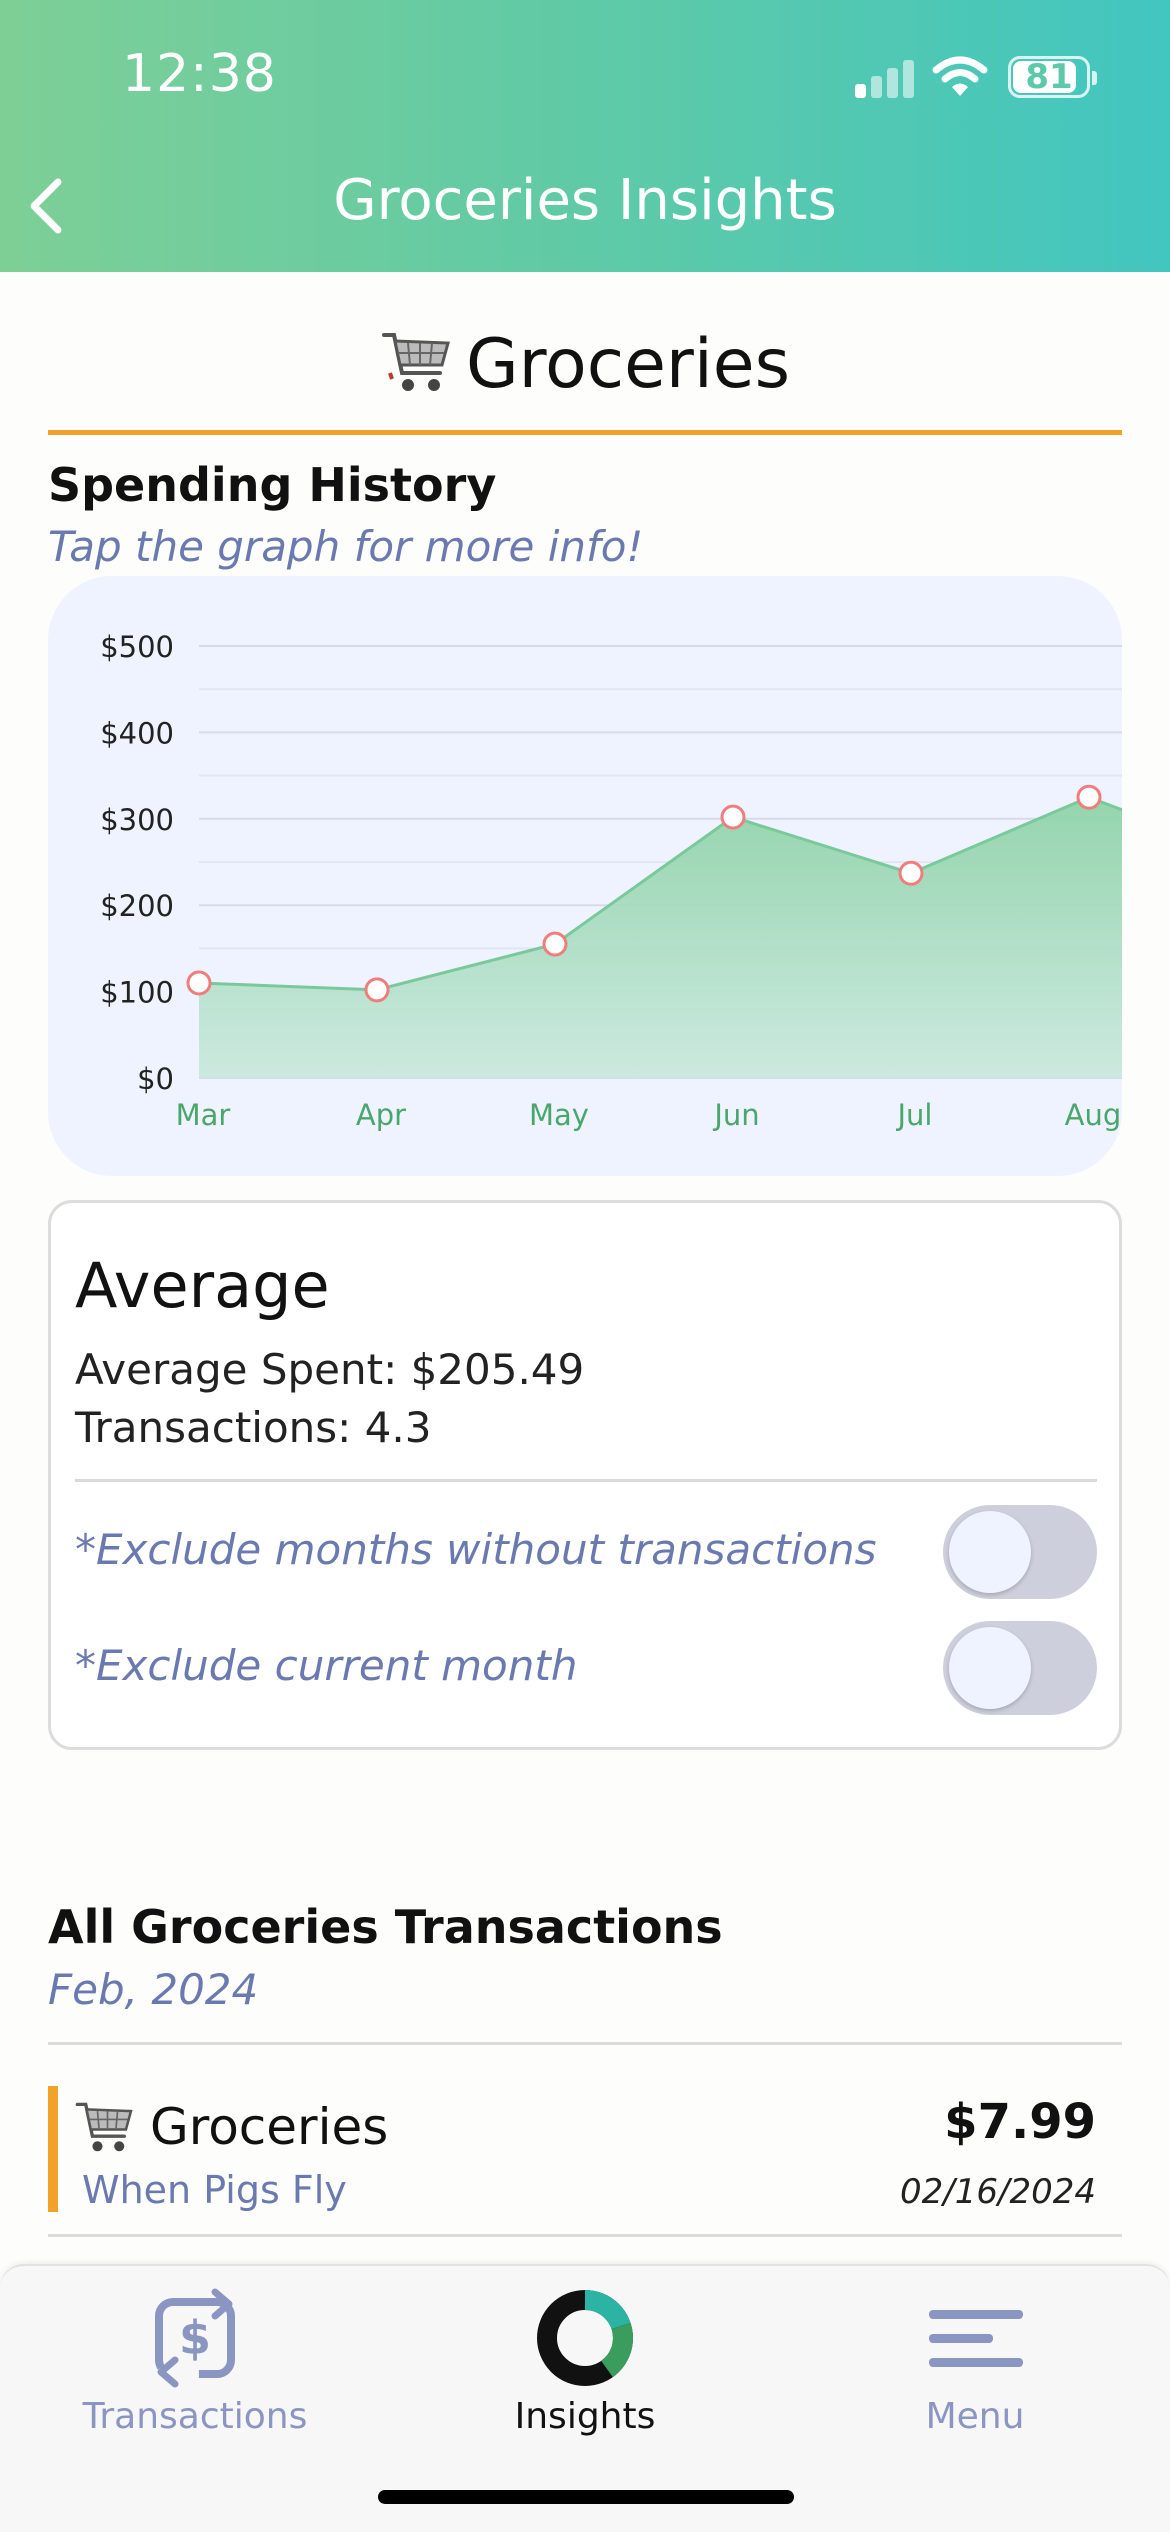  What do you see at coordinates (585, 2338) in the screenshot?
I see `insights-donut-icon` at bounding box center [585, 2338].